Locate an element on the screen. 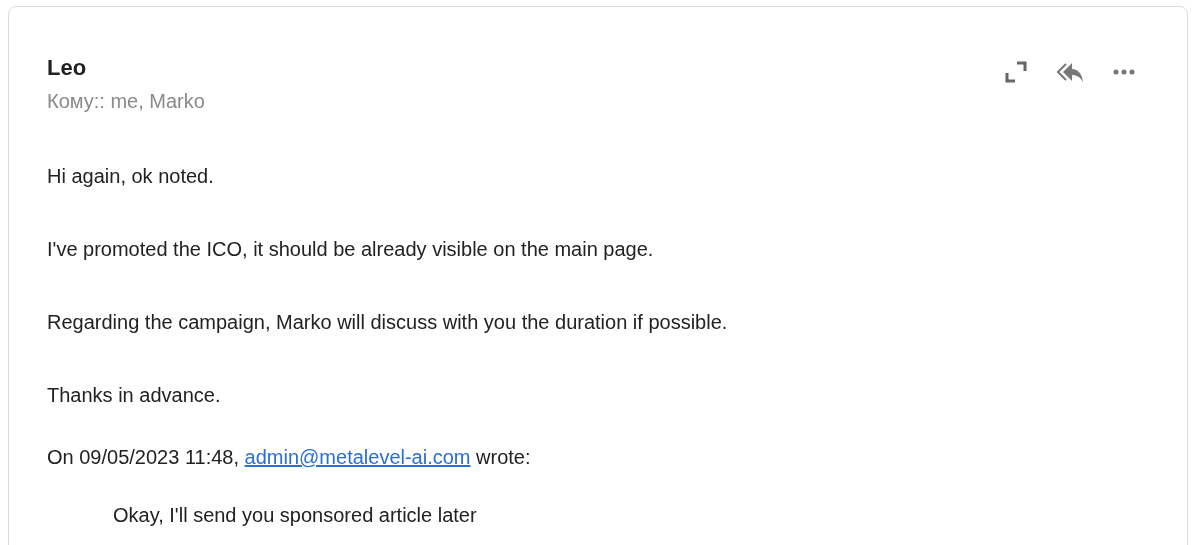 The image size is (1200, 545). reply-all-icon is located at coordinates (1070, 72).